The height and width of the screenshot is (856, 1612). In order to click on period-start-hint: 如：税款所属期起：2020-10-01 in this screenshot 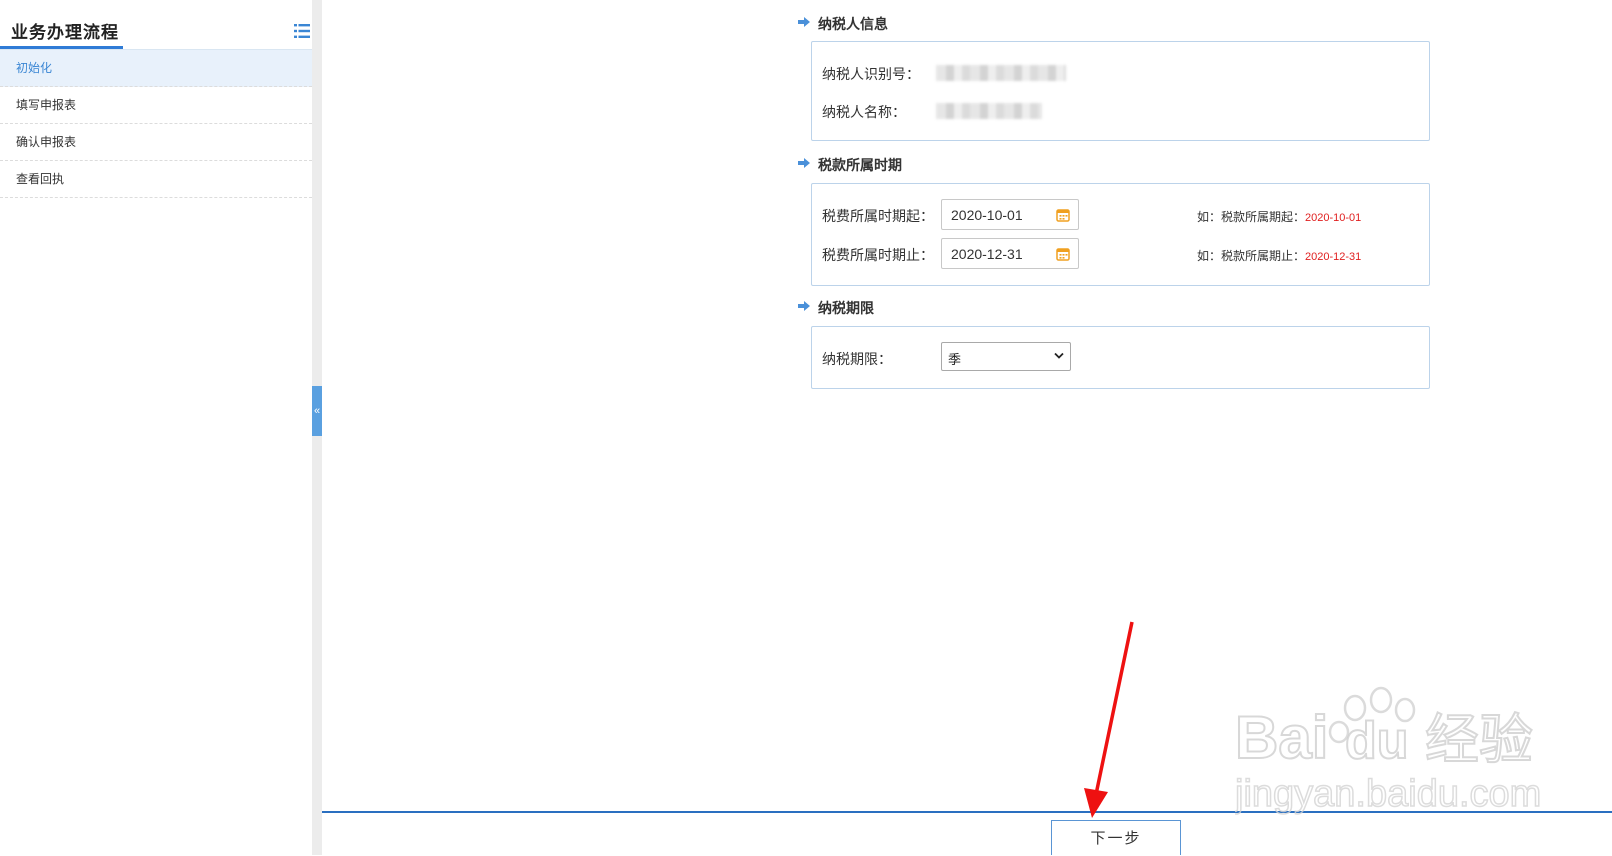, I will do `click(1279, 216)`.